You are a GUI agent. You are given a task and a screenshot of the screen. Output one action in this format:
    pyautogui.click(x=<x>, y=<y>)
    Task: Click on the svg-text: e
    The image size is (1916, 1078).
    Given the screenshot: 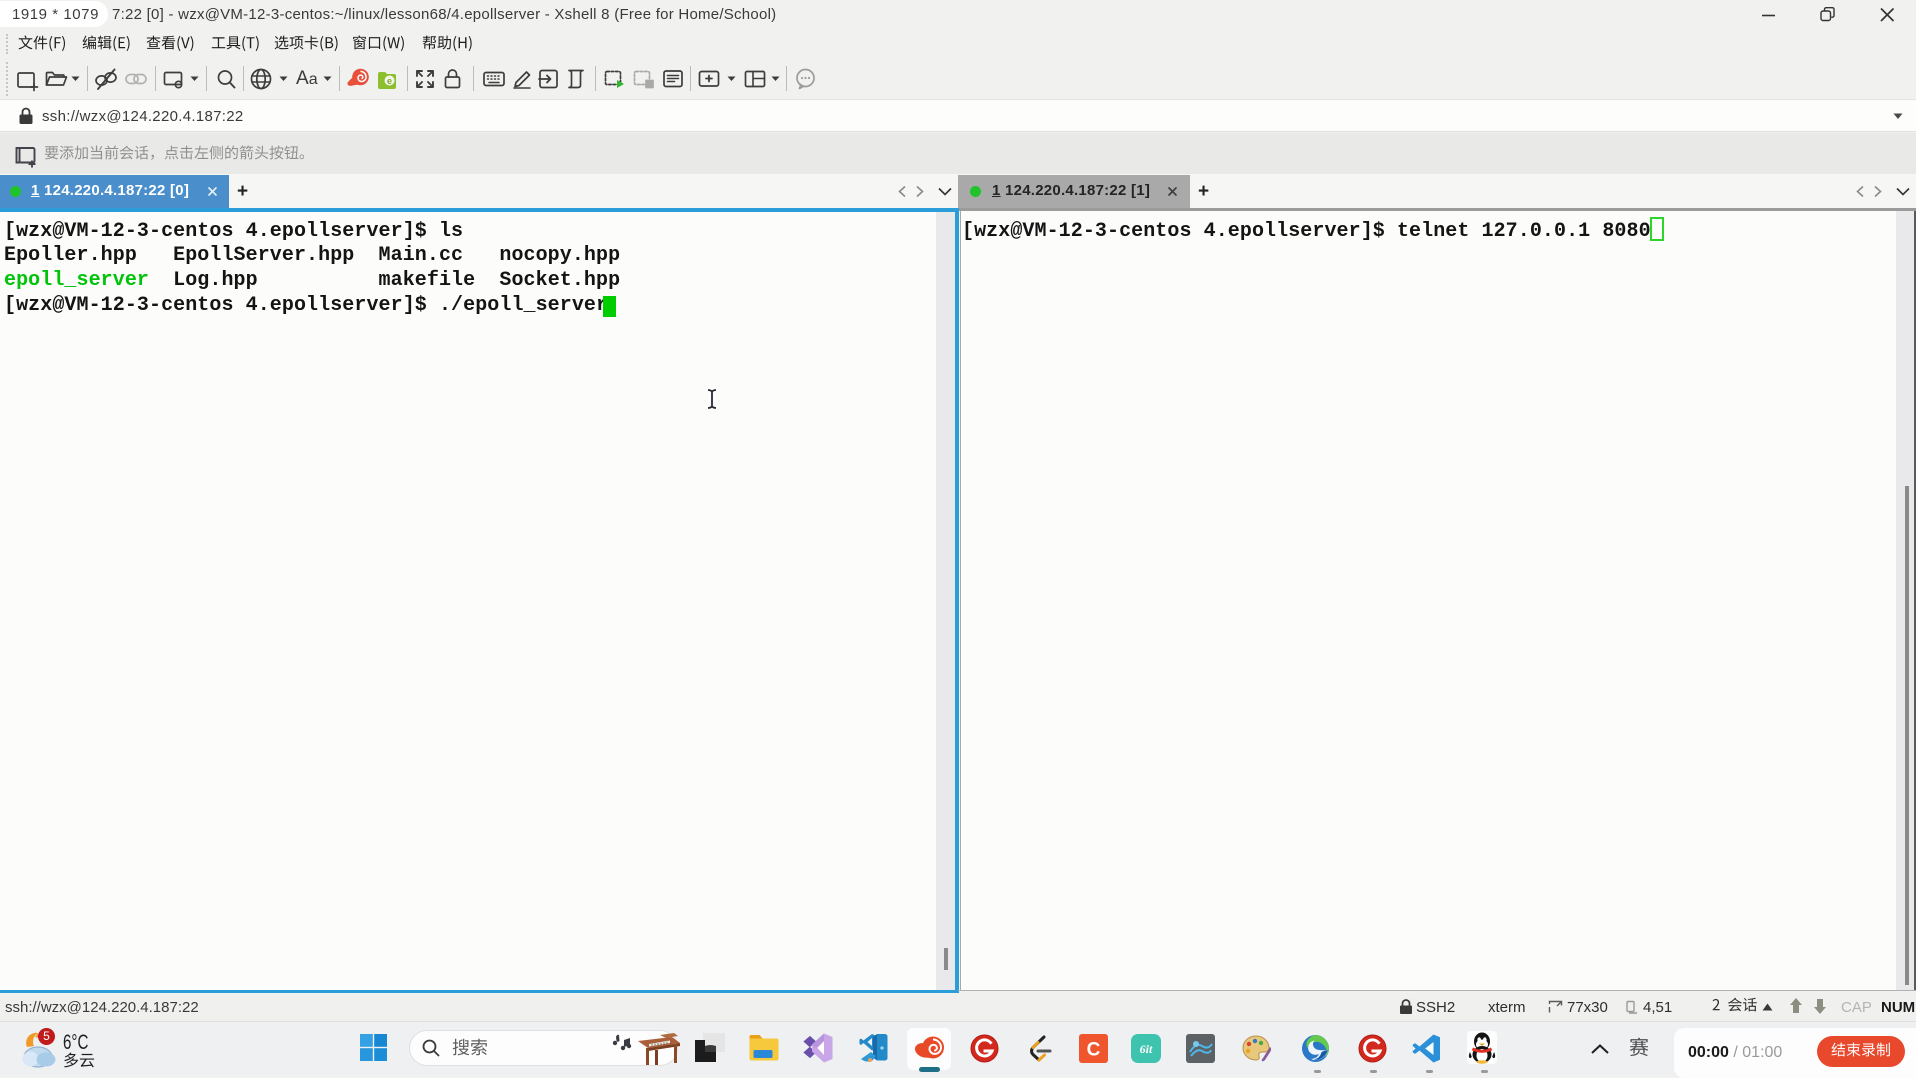 What is the action you would take?
    pyautogui.click(x=389, y=81)
    